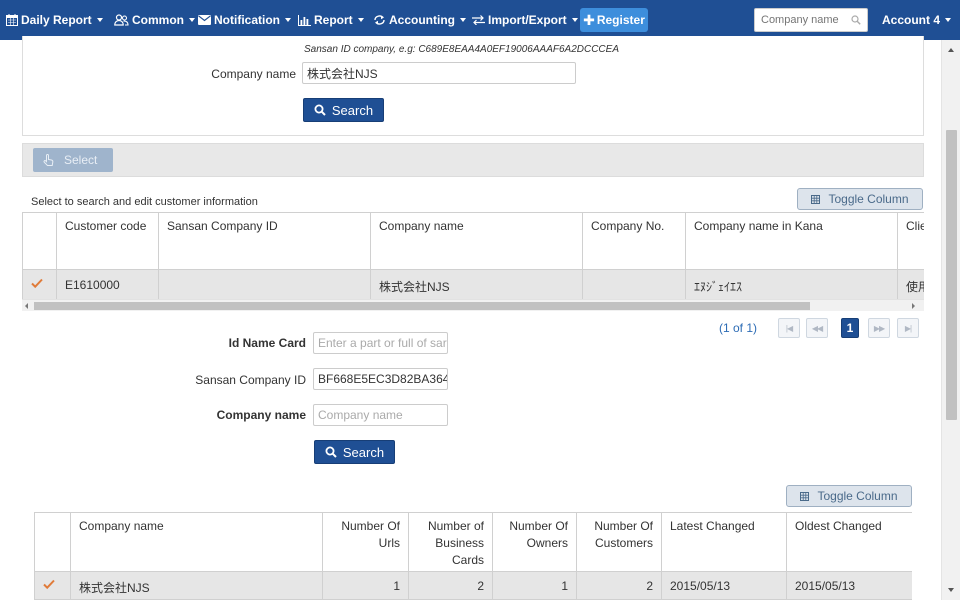 This screenshot has width=960, height=600. Describe the element at coordinates (817, 328) in the screenshot. I see `prev-page-button: ◀◀` at that location.